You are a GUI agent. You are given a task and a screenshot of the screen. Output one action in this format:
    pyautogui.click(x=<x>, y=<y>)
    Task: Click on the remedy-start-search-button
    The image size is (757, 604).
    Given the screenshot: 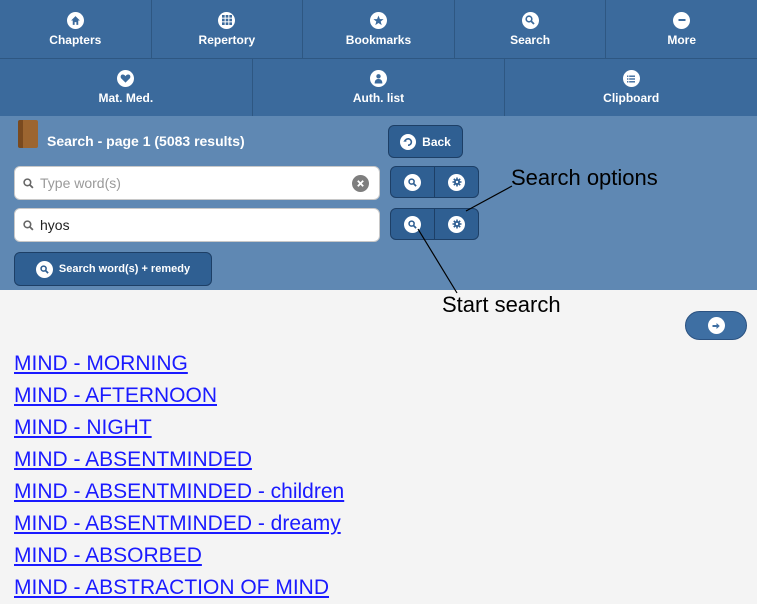 What is the action you would take?
    pyautogui.click(x=413, y=224)
    